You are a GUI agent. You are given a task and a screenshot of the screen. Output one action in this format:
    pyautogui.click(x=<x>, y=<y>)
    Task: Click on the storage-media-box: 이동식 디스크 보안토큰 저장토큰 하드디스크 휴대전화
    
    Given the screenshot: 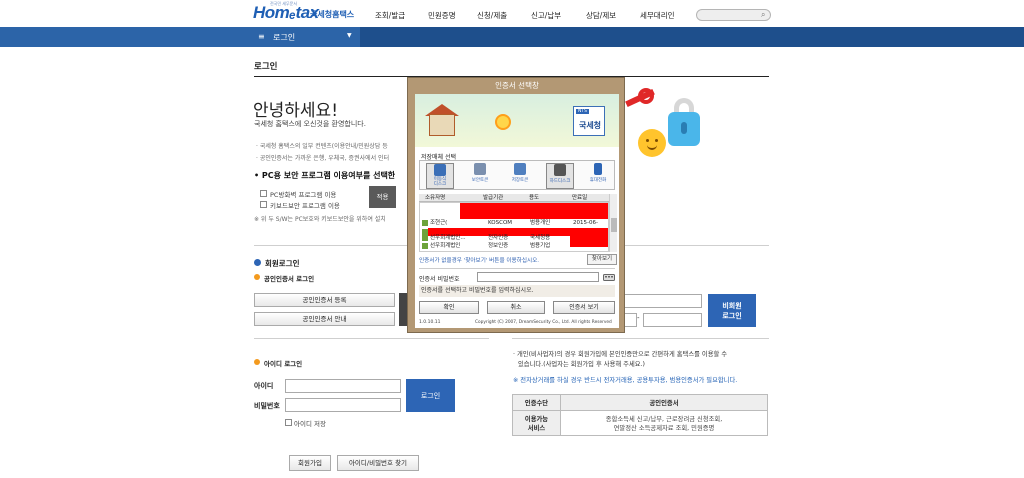 What is the action you would take?
    pyautogui.click(x=517, y=175)
    